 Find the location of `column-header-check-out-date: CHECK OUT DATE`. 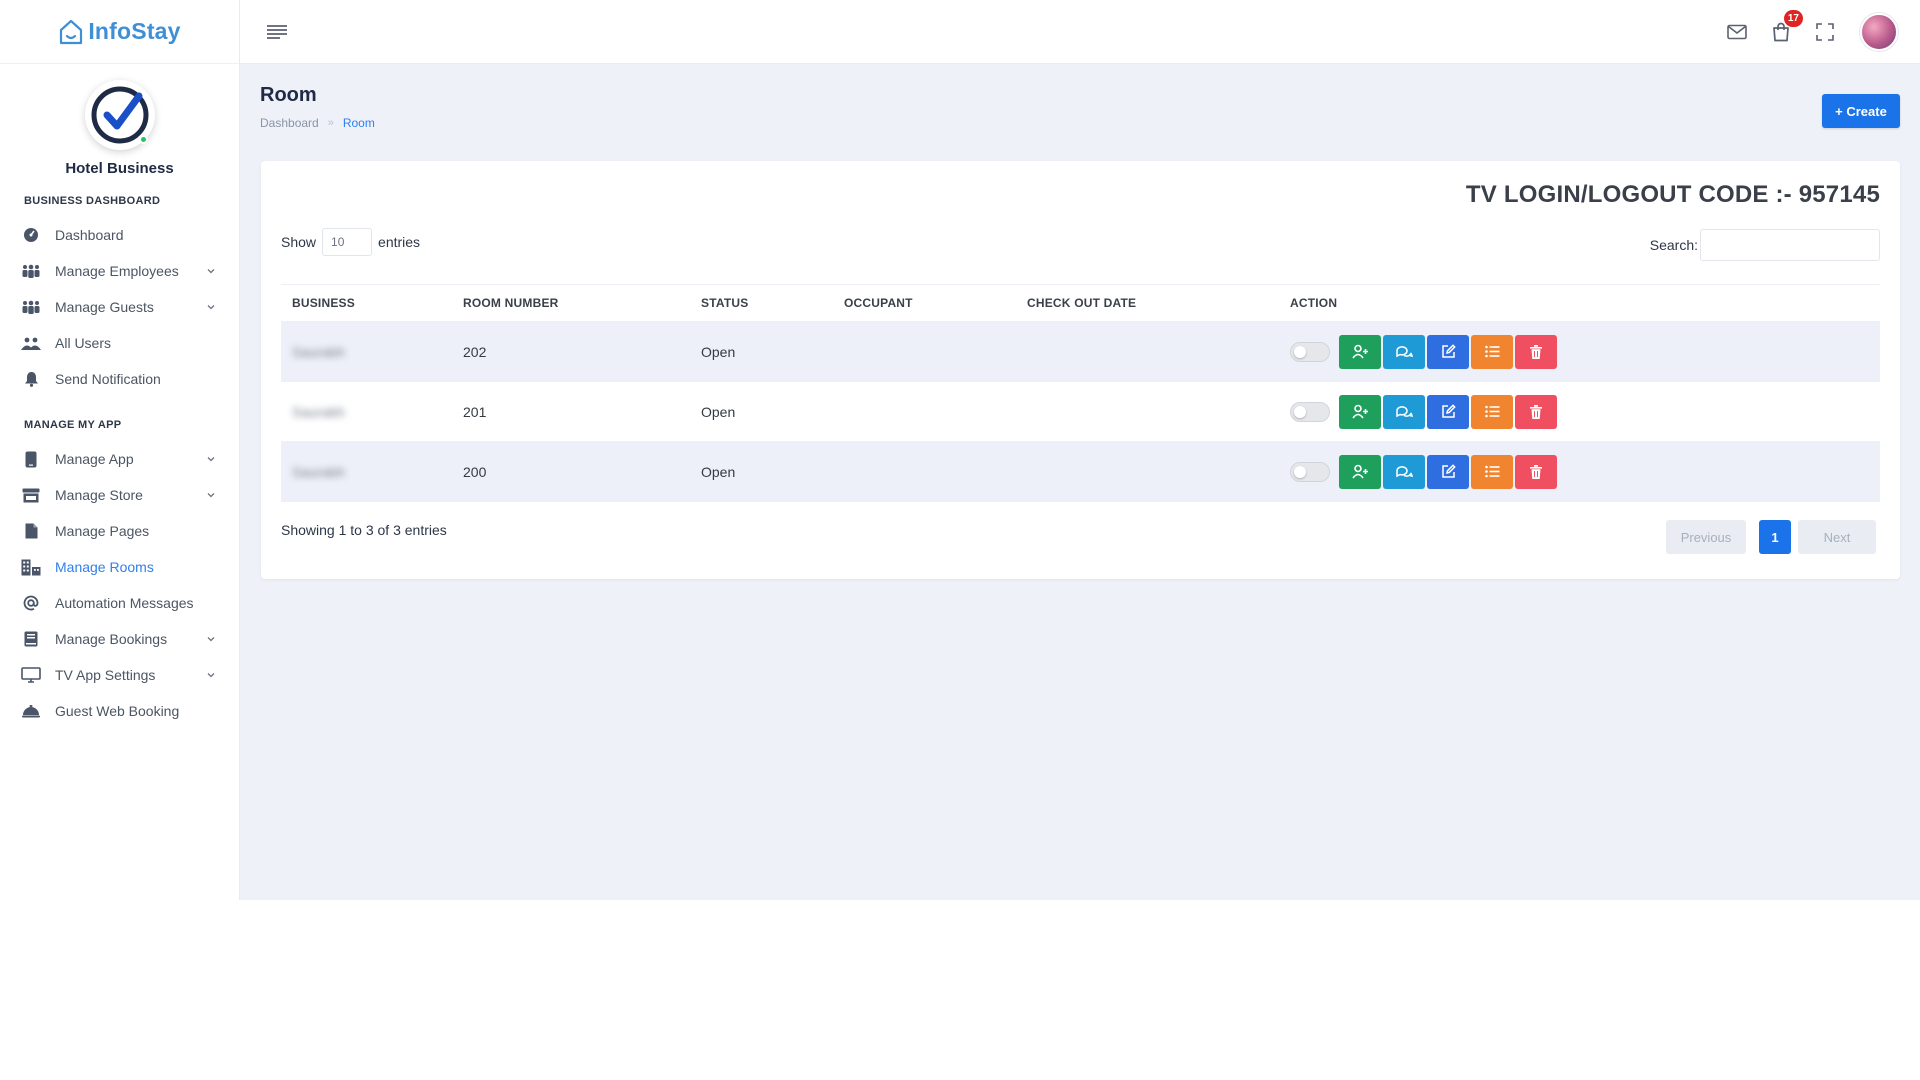

column-header-check-out-date: CHECK OUT DATE is located at coordinates (1147, 303).